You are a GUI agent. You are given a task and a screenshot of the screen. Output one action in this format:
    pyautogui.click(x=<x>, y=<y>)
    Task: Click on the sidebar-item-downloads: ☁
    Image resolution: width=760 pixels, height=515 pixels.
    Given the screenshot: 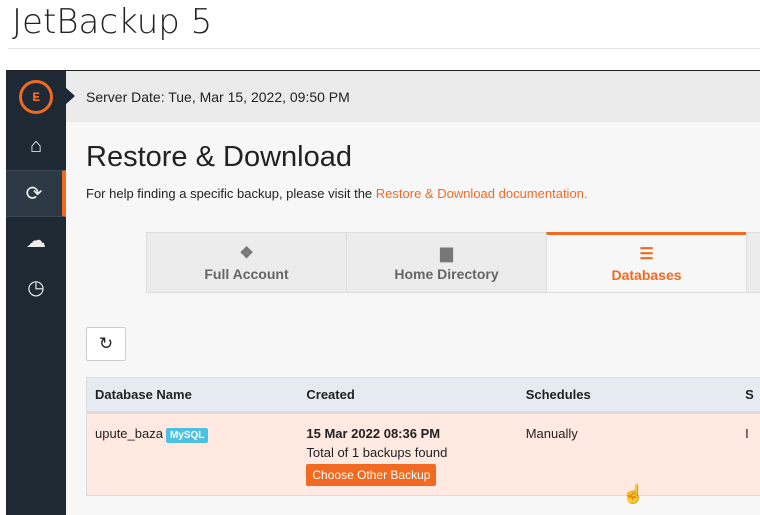 What is the action you would take?
    pyautogui.click(x=36, y=240)
    